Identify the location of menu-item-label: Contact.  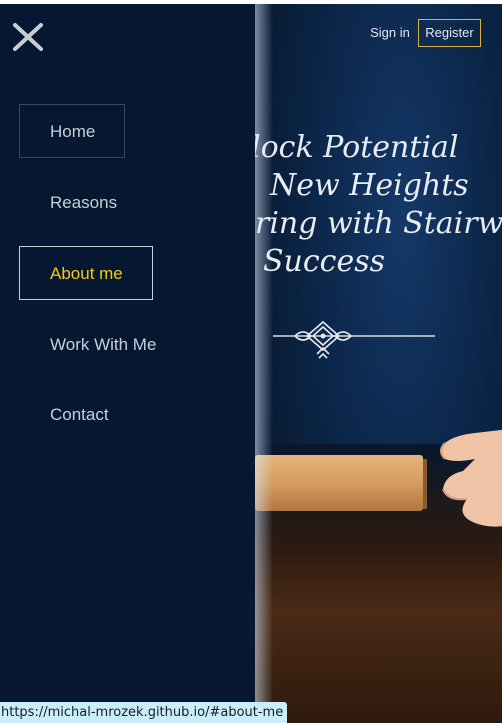
(79, 414).